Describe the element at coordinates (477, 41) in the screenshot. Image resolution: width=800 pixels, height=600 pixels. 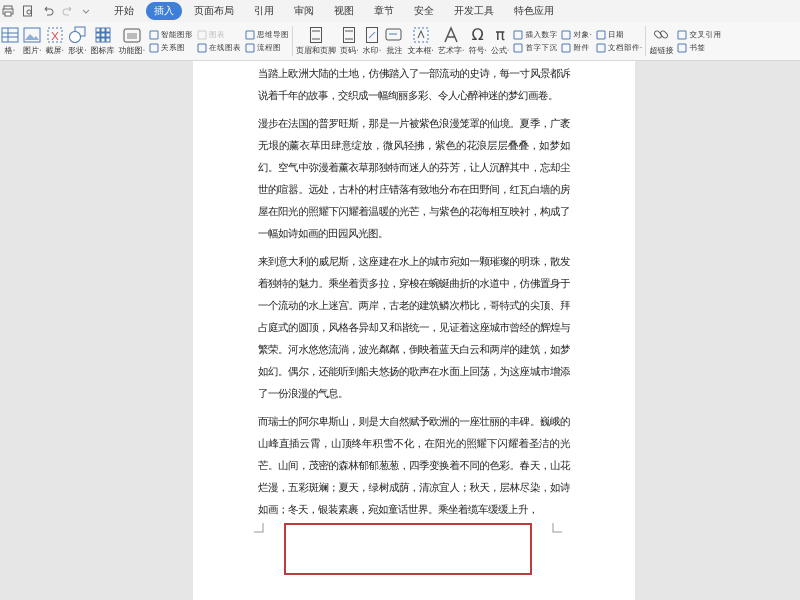
I see `ribbon-button: Ω 符号·` at that location.